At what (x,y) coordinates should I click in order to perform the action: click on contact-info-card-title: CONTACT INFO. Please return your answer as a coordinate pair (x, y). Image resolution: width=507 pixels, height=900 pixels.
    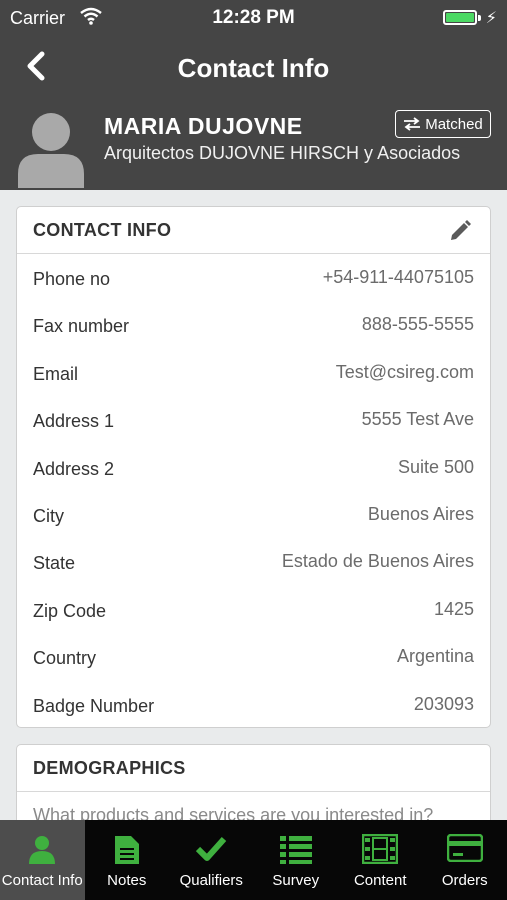
    Looking at the image, I should click on (102, 230).